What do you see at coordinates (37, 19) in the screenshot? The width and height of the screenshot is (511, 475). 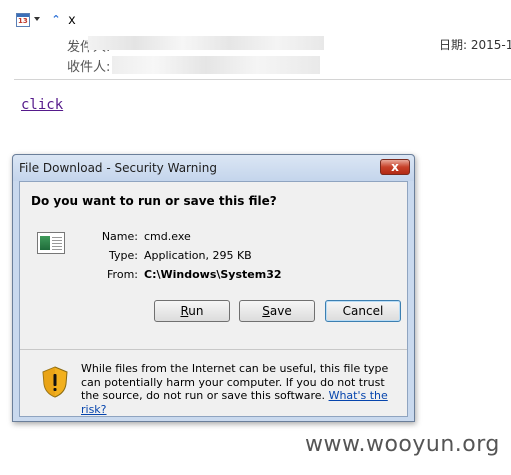 I see `dropdown-arrow-icon` at bounding box center [37, 19].